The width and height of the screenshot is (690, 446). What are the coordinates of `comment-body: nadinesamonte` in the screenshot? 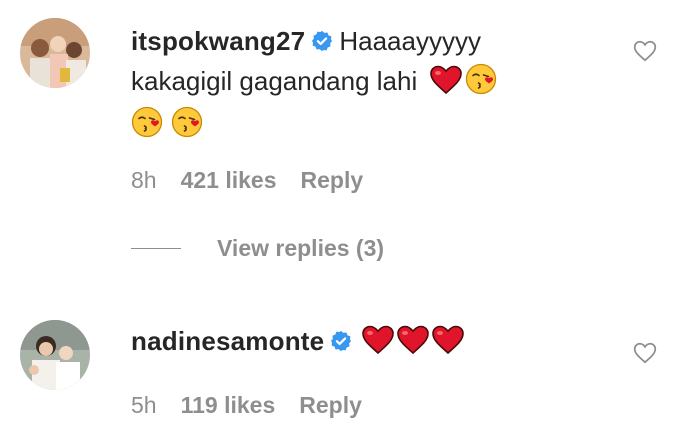 It's located at (371, 343).